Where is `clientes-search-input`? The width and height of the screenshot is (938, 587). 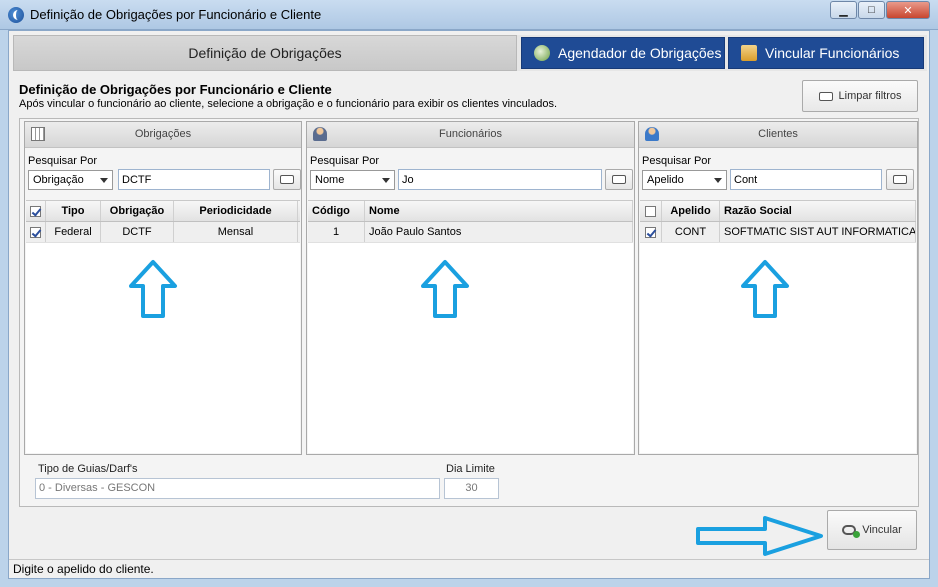
clientes-search-input is located at coordinates (806, 179).